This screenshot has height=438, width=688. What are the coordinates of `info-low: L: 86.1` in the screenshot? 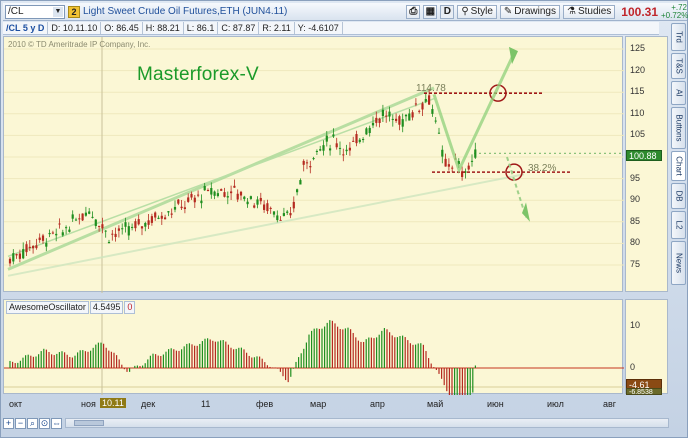 It's located at (201, 28).